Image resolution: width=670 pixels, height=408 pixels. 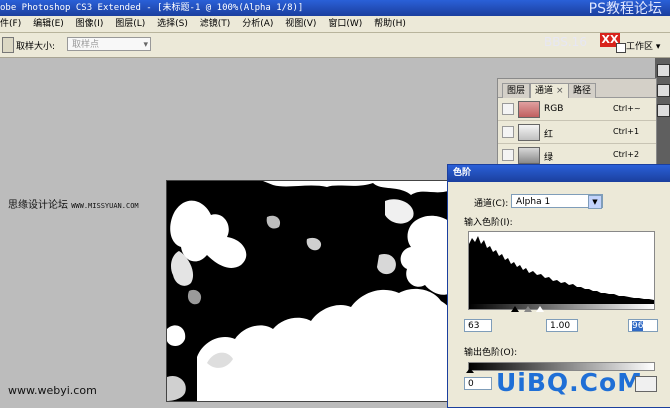 I want to click on chevron-down-icon: ▾, so click(x=145, y=45).